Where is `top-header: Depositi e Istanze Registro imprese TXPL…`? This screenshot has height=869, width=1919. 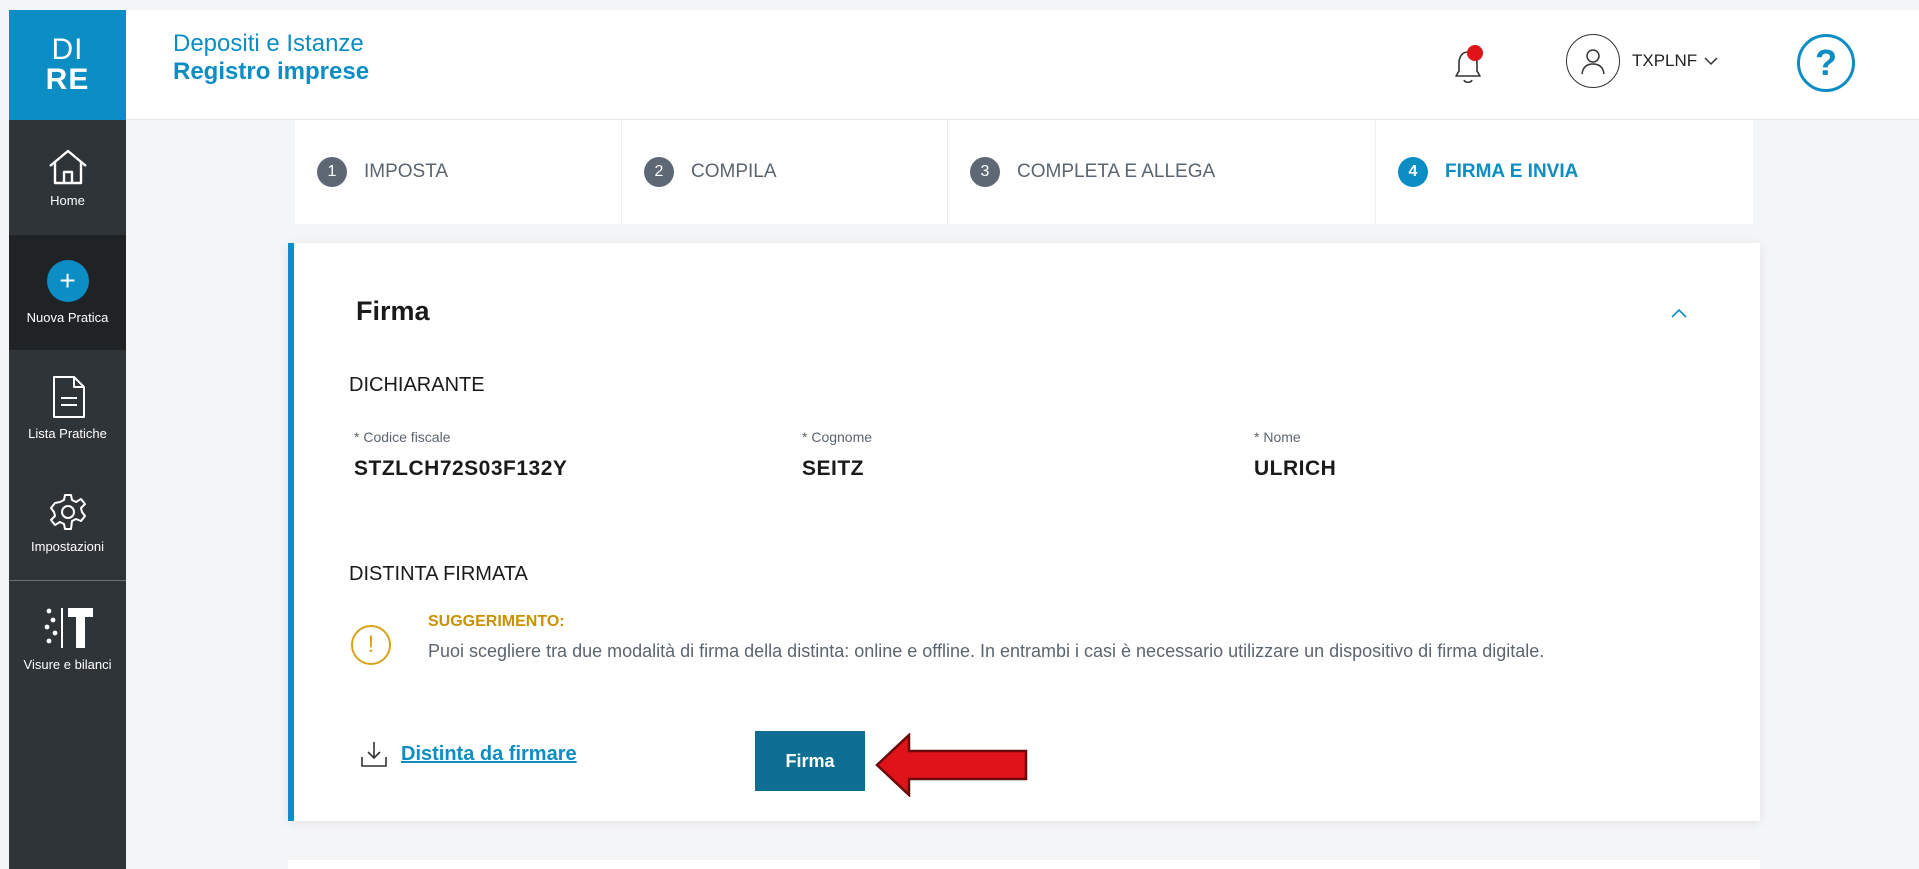 top-header: Depositi e Istanze Registro imprese TXPL… is located at coordinates (1022, 65).